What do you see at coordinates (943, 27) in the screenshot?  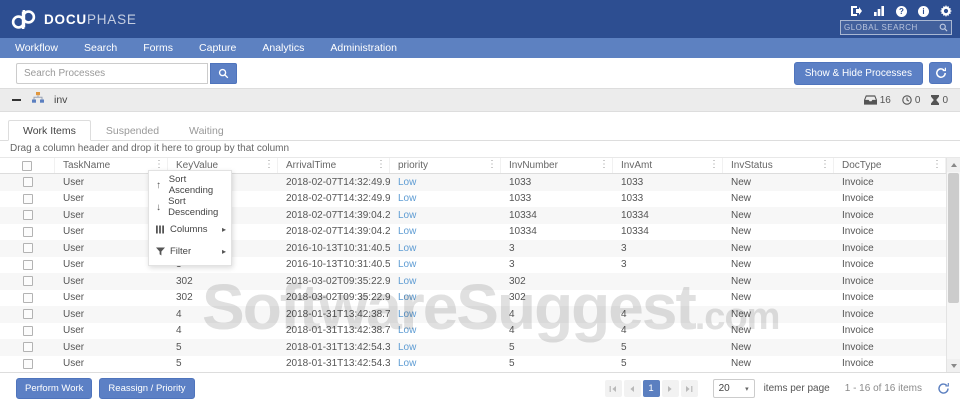 I see `global-search-icon` at bounding box center [943, 27].